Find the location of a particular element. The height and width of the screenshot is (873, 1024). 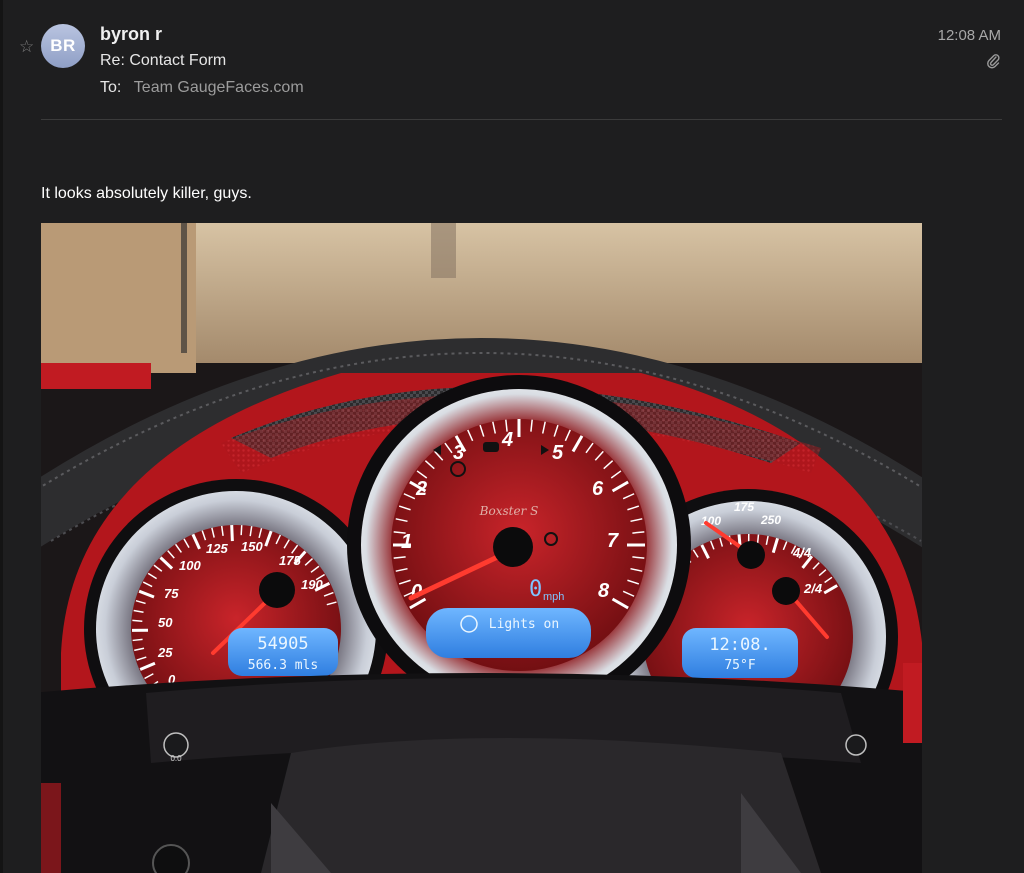

tach-speed-unit: mph is located at coordinates (553, 597).